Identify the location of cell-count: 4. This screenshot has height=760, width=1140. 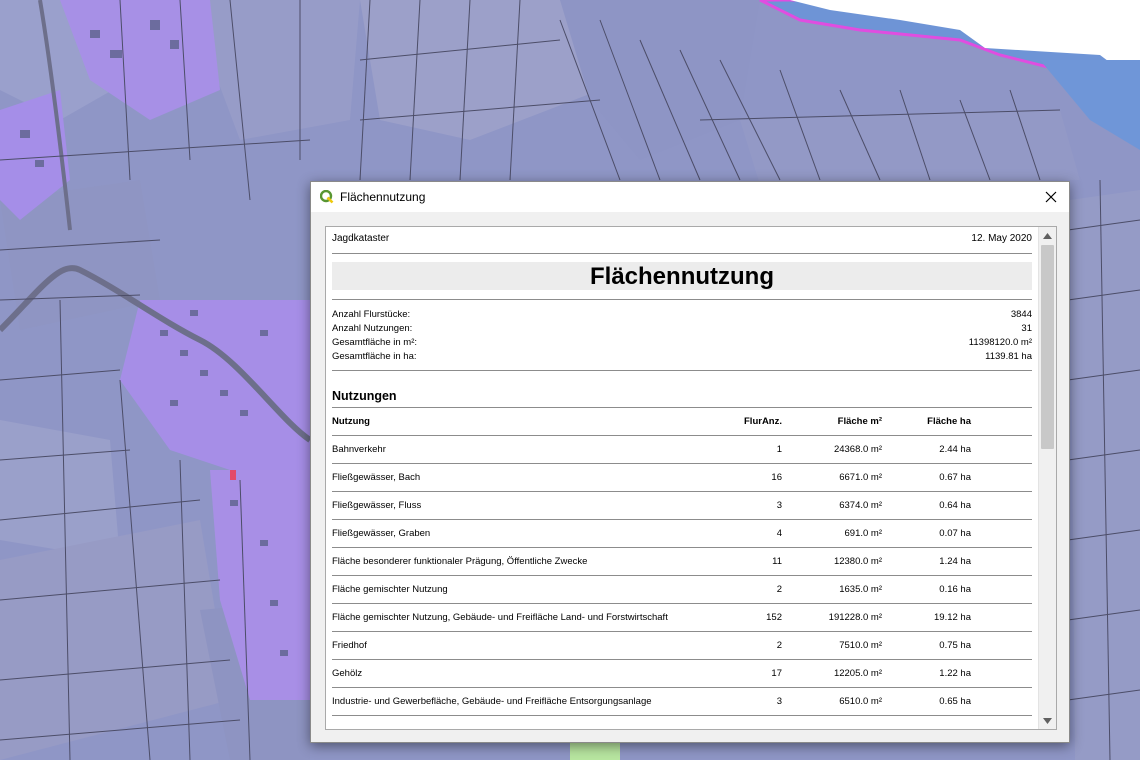
(779, 533).